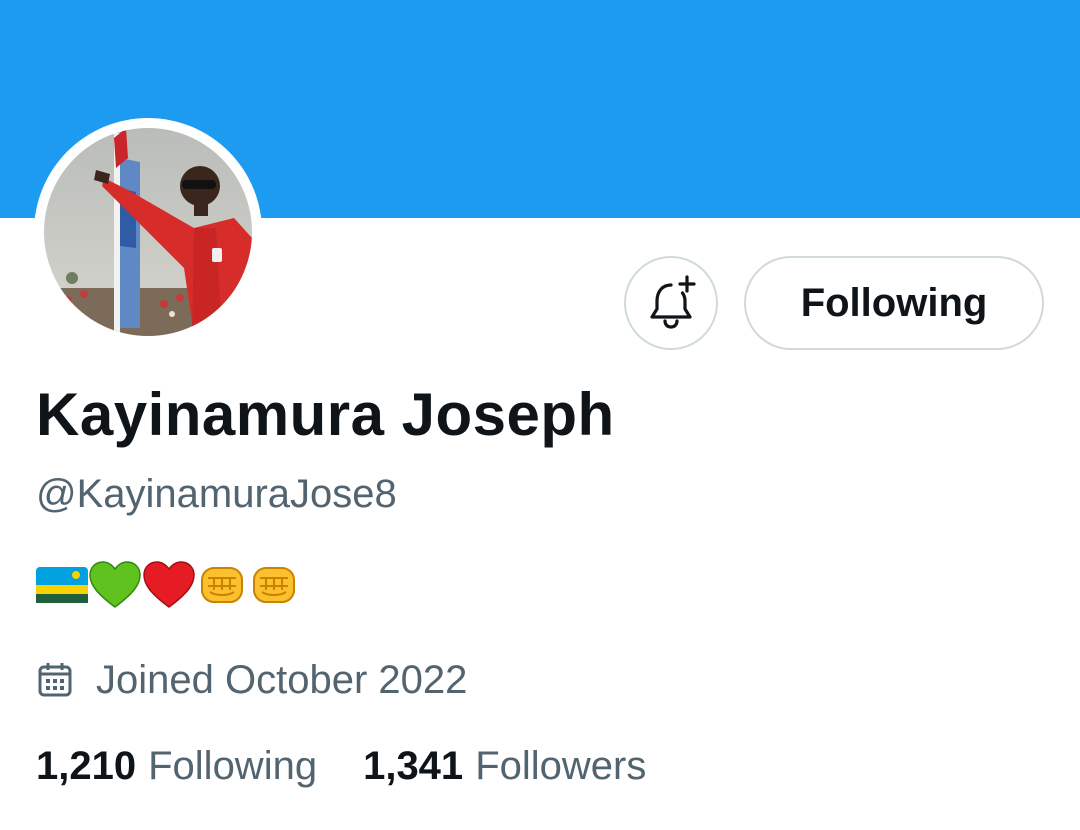  I want to click on profile-bio, so click(168, 585).